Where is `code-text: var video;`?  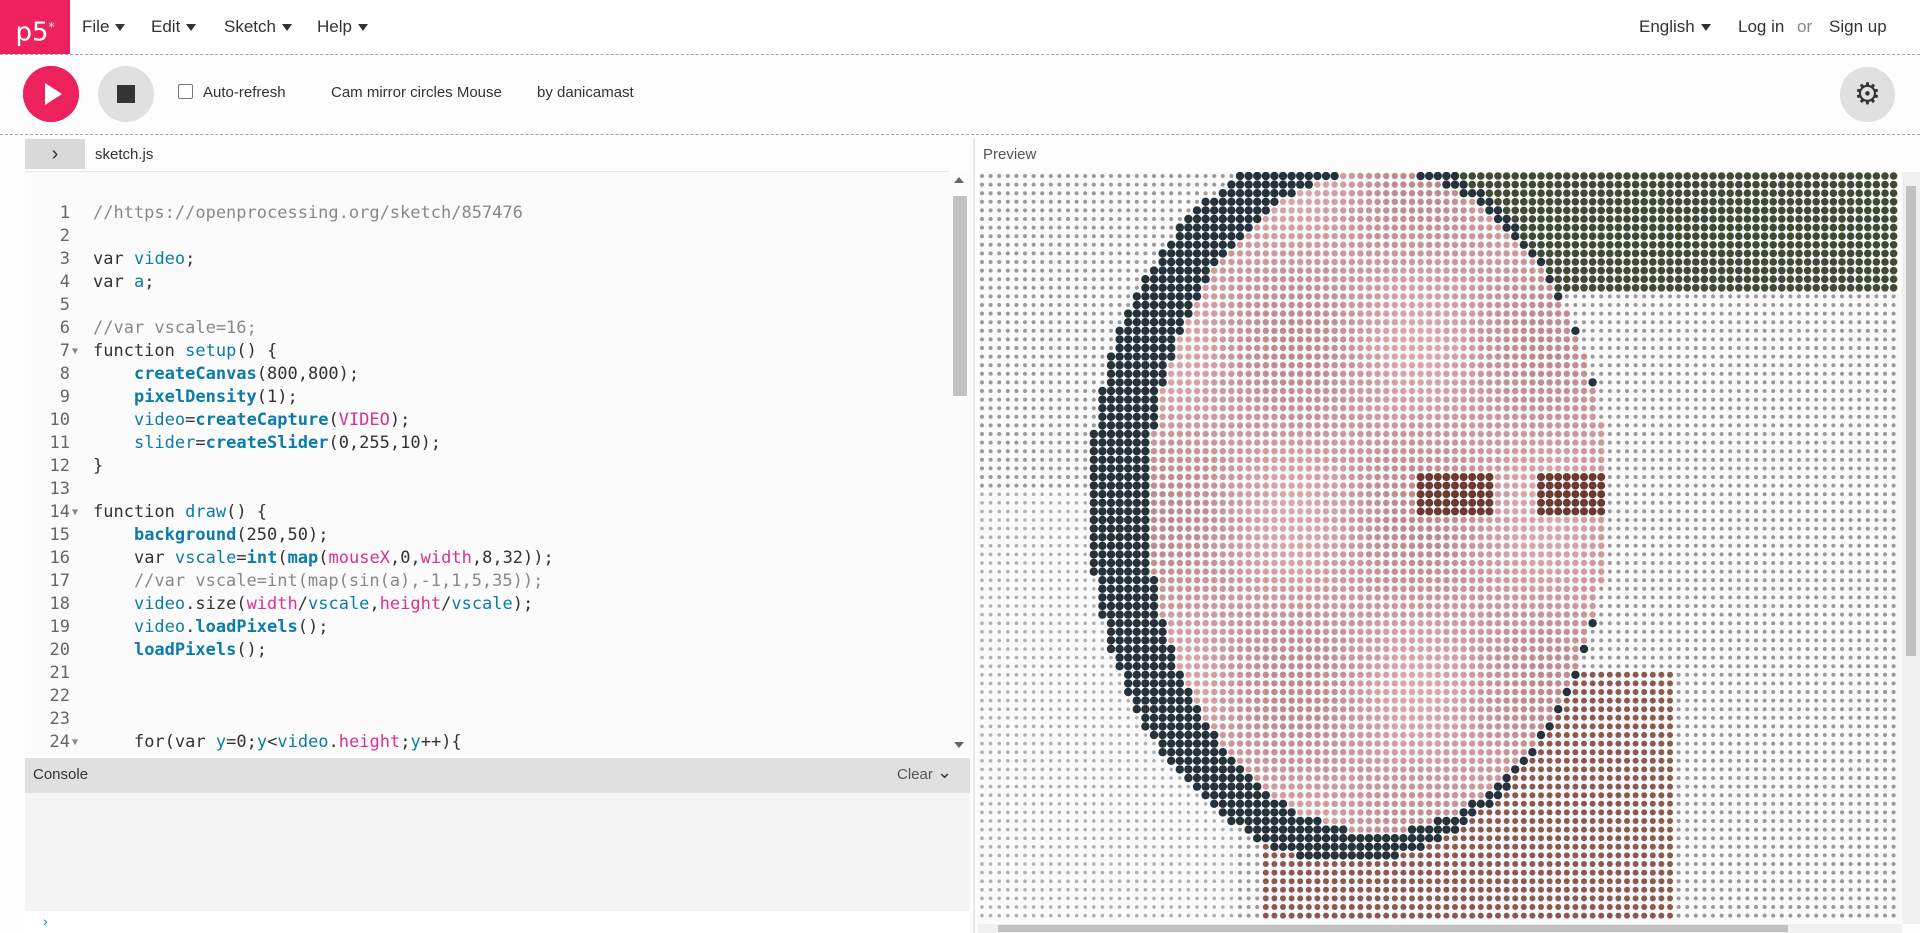 code-text: var video; is located at coordinates (144, 259).